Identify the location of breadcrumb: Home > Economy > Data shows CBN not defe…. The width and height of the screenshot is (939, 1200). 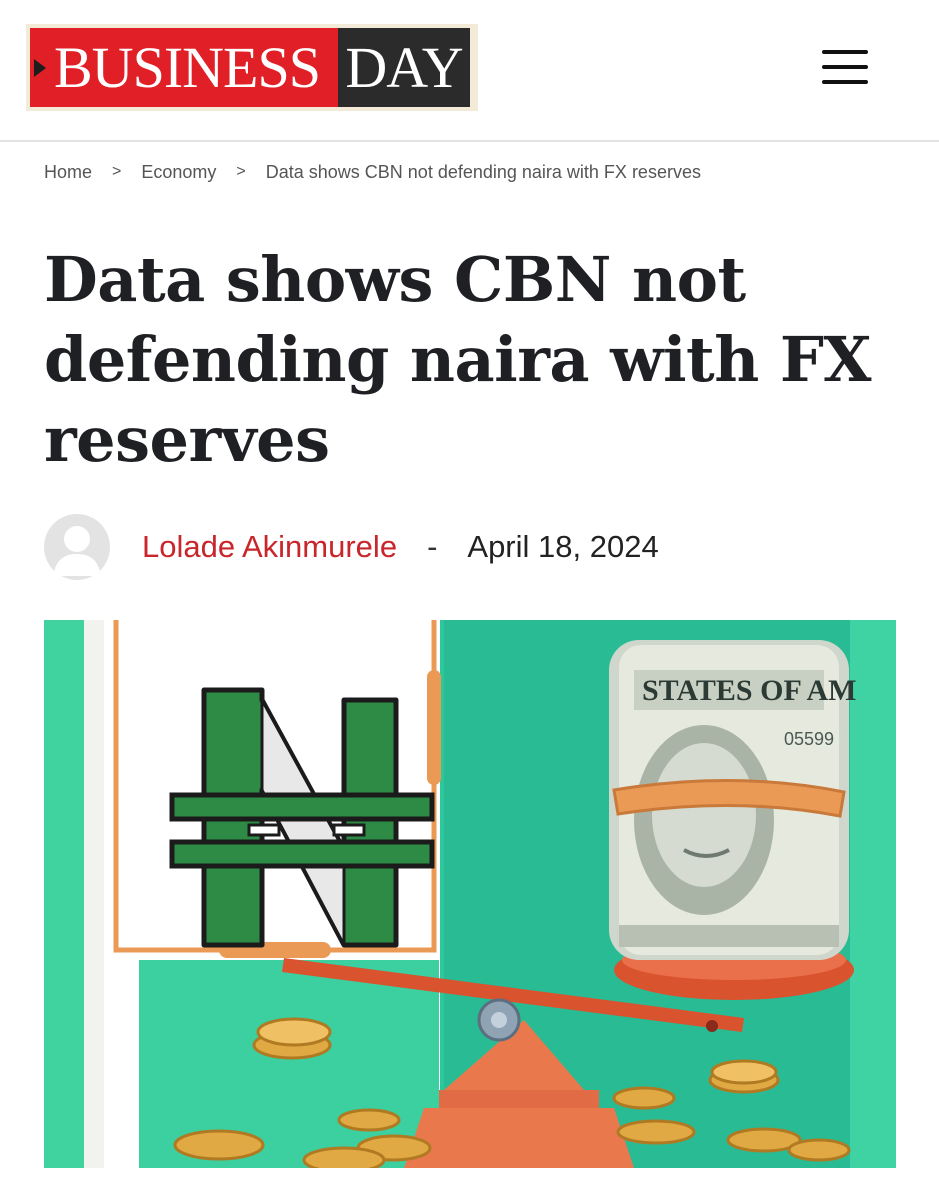
(372, 172).